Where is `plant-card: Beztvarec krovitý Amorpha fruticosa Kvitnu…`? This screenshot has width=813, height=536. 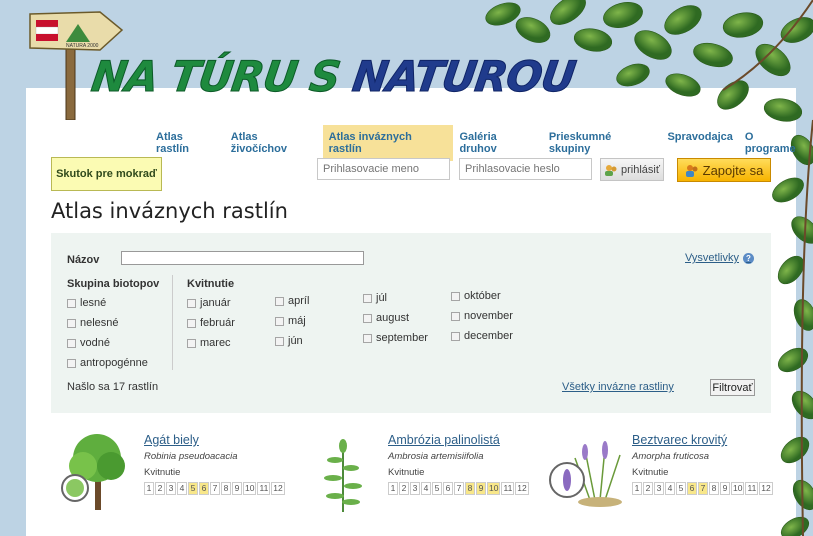 plant-card: Beztvarec krovitý Amorpha fruticosa Kvitnu… is located at coordinates (665, 480).